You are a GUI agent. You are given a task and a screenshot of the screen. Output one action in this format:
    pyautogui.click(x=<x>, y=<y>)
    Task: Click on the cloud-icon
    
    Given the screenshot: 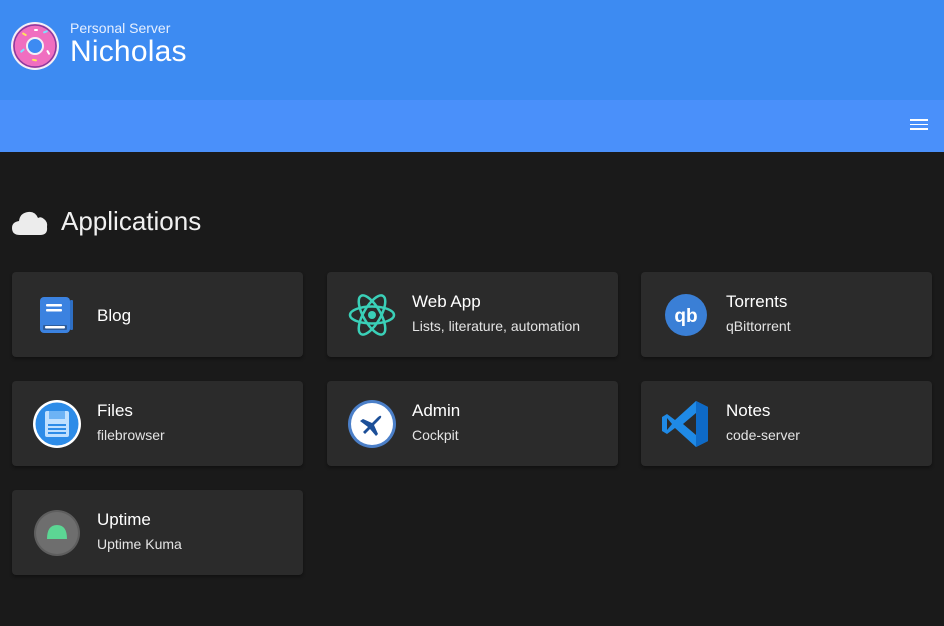 What is the action you would take?
    pyautogui.click(x=30, y=223)
    